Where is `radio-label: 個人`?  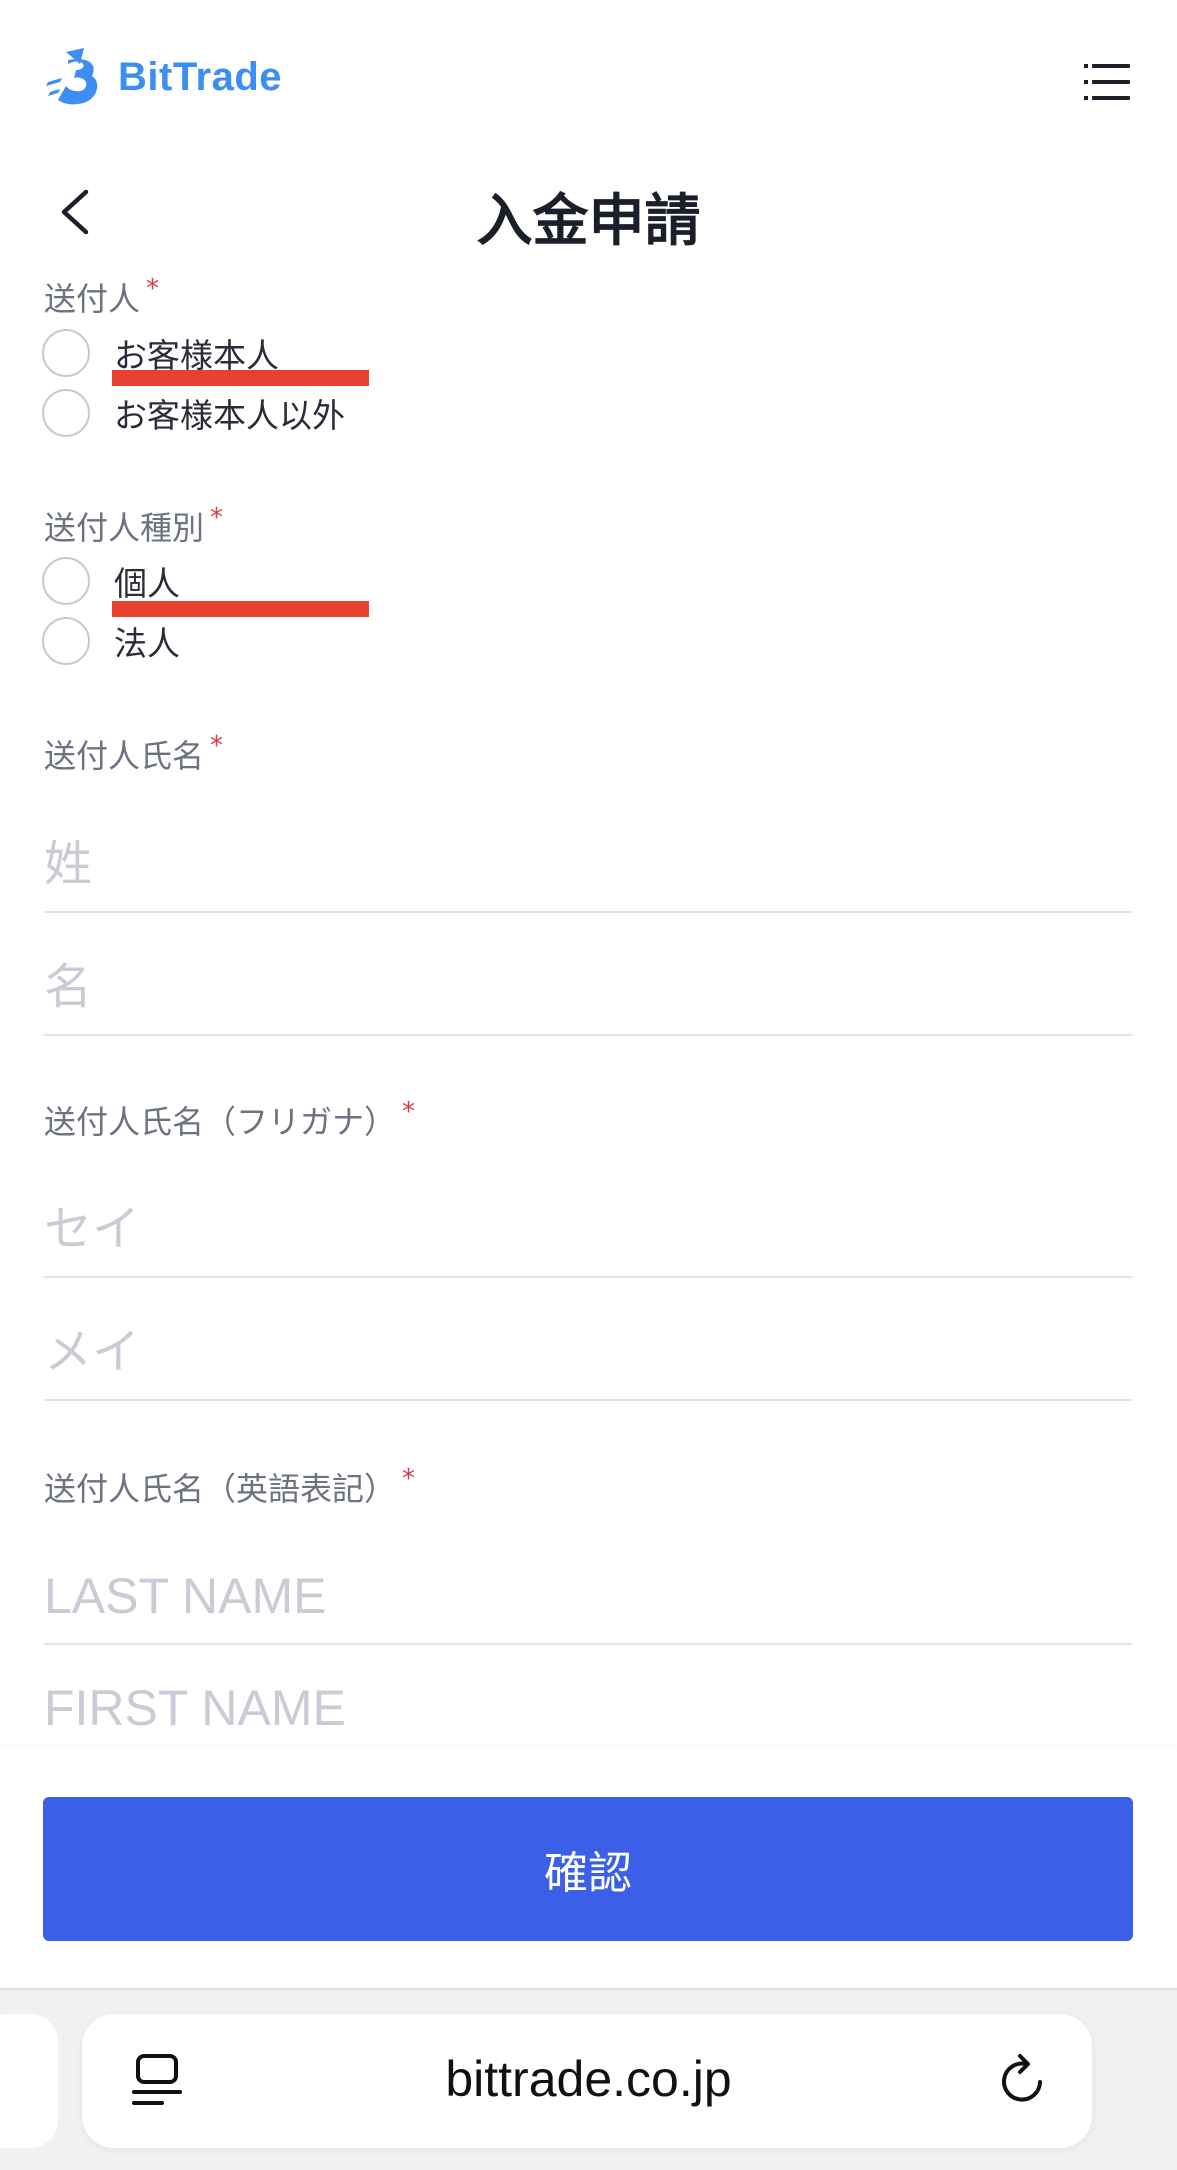 radio-label: 個人 is located at coordinates (147, 583).